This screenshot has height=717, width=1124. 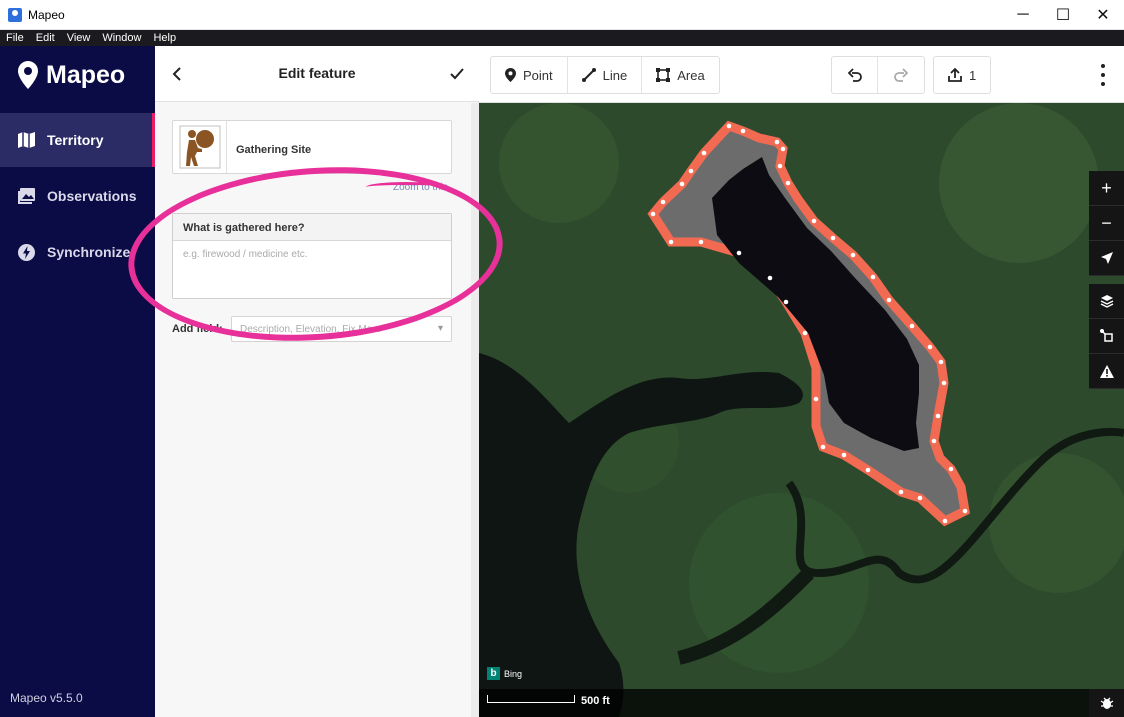 What do you see at coordinates (312, 227) in the screenshot?
I see `field-label: What is gathered here?` at bounding box center [312, 227].